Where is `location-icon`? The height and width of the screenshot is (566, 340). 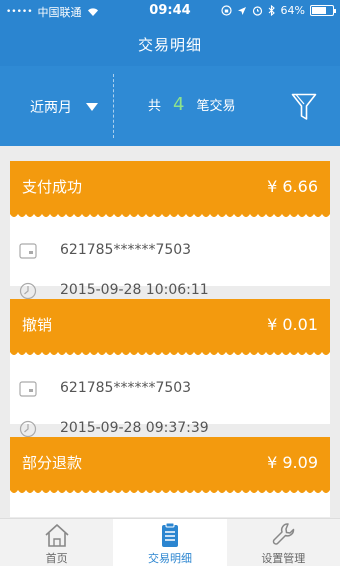 location-icon is located at coordinates (241, 10).